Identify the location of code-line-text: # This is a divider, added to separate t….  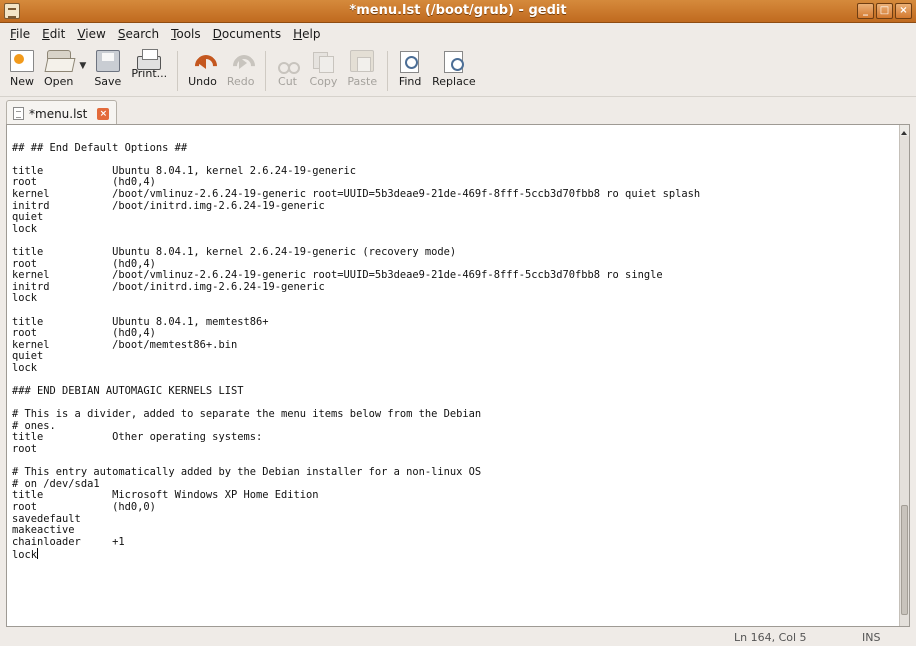
(247, 414).